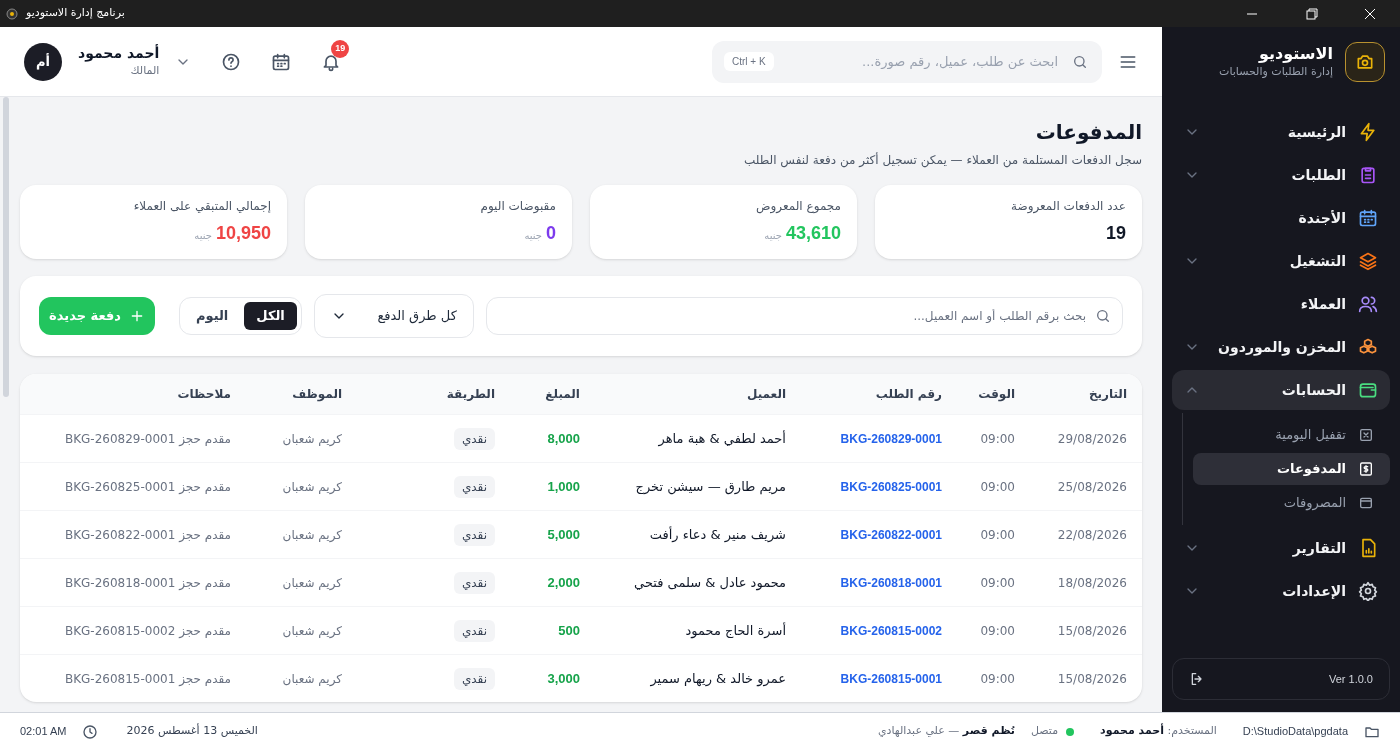  What do you see at coordinates (1317, 261) in the screenshot?
I see `nav-label: التشغيل` at bounding box center [1317, 261].